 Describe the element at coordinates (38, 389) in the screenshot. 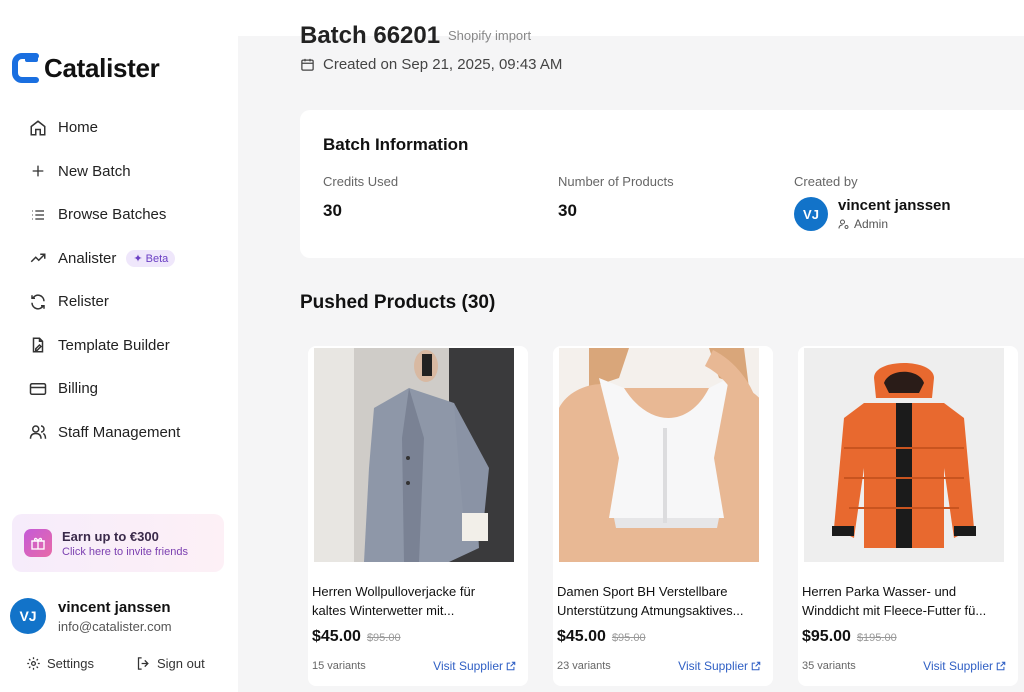

I see `credit-card-icon` at that location.